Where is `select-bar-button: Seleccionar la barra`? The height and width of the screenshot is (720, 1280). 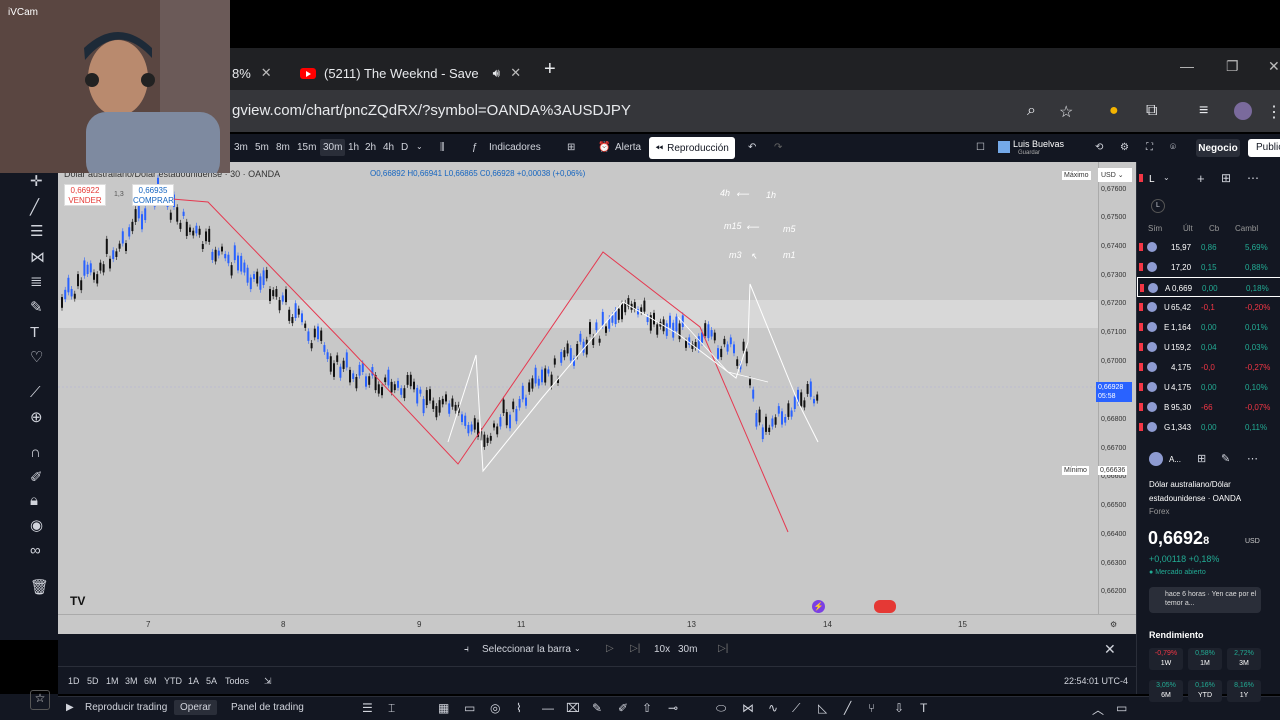
select-bar-button: Seleccionar la barra is located at coordinates (526, 649).